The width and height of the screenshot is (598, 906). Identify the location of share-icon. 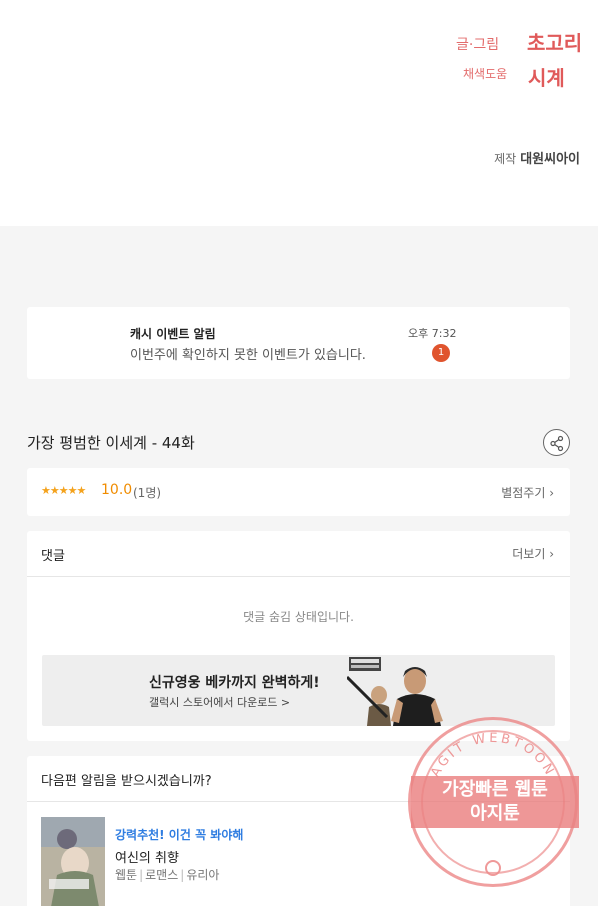
(557, 443).